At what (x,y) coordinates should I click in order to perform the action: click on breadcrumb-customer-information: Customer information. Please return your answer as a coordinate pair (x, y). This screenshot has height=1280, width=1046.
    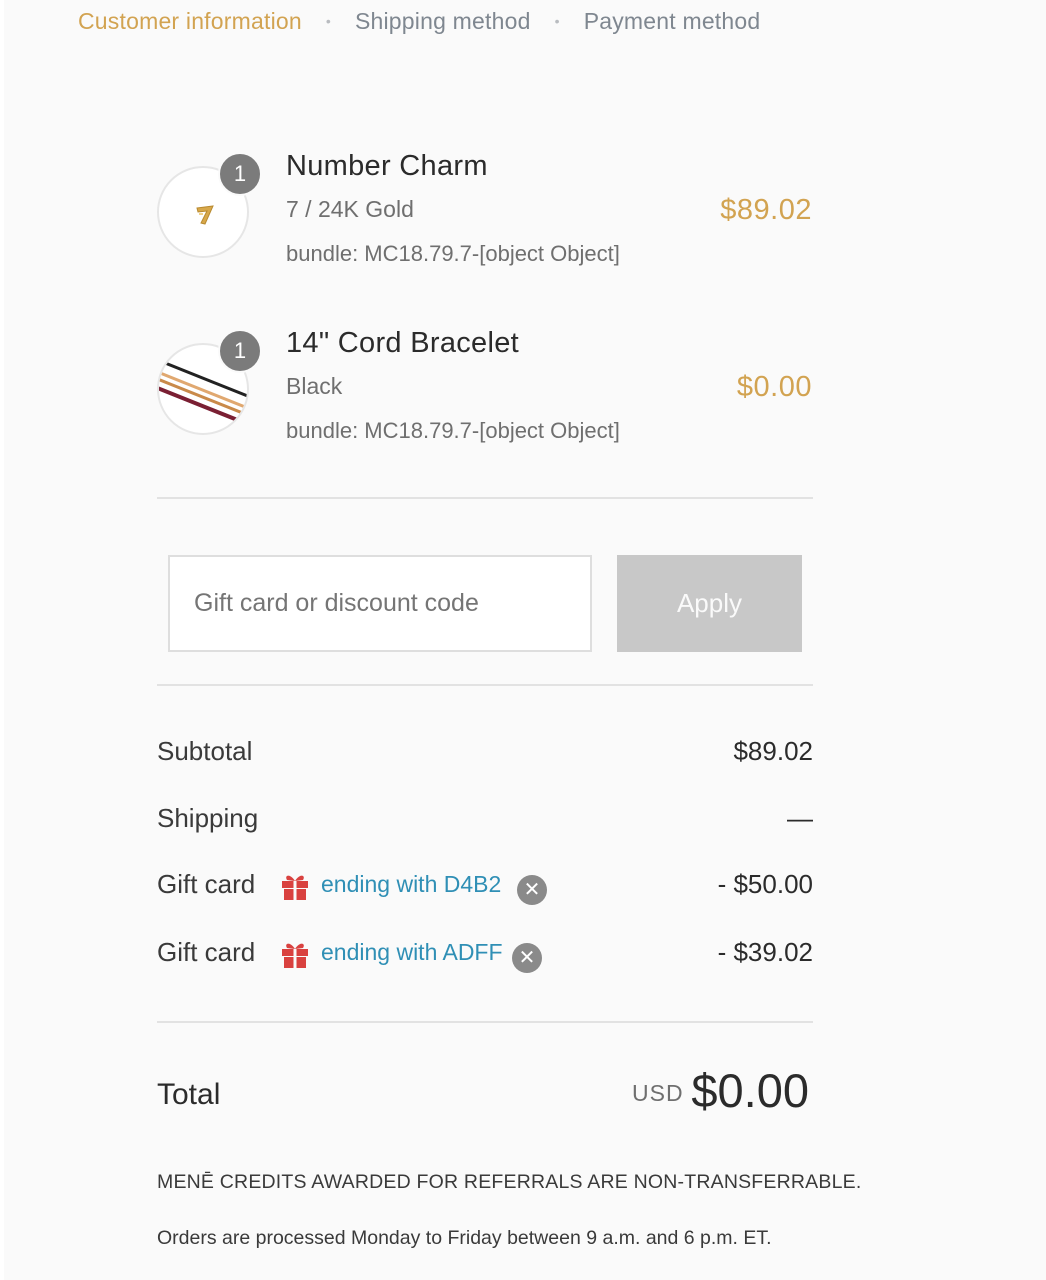
    Looking at the image, I should click on (190, 21).